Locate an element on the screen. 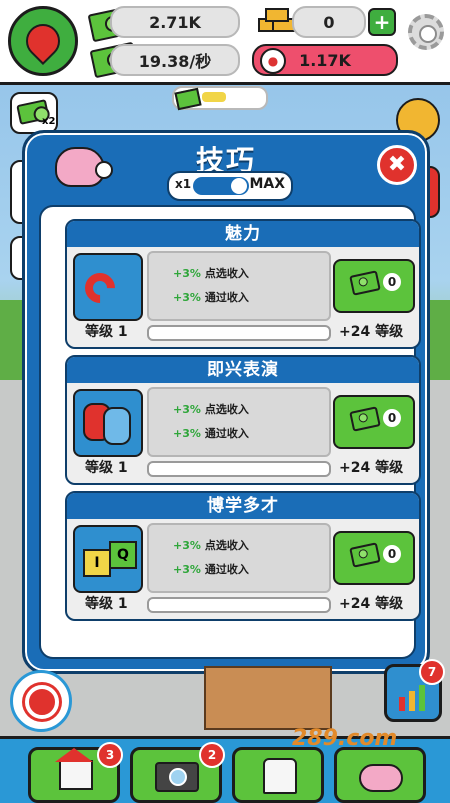 This screenshot has height=803, width=450. settings-gear-icon is located at coordinates (426, 32).